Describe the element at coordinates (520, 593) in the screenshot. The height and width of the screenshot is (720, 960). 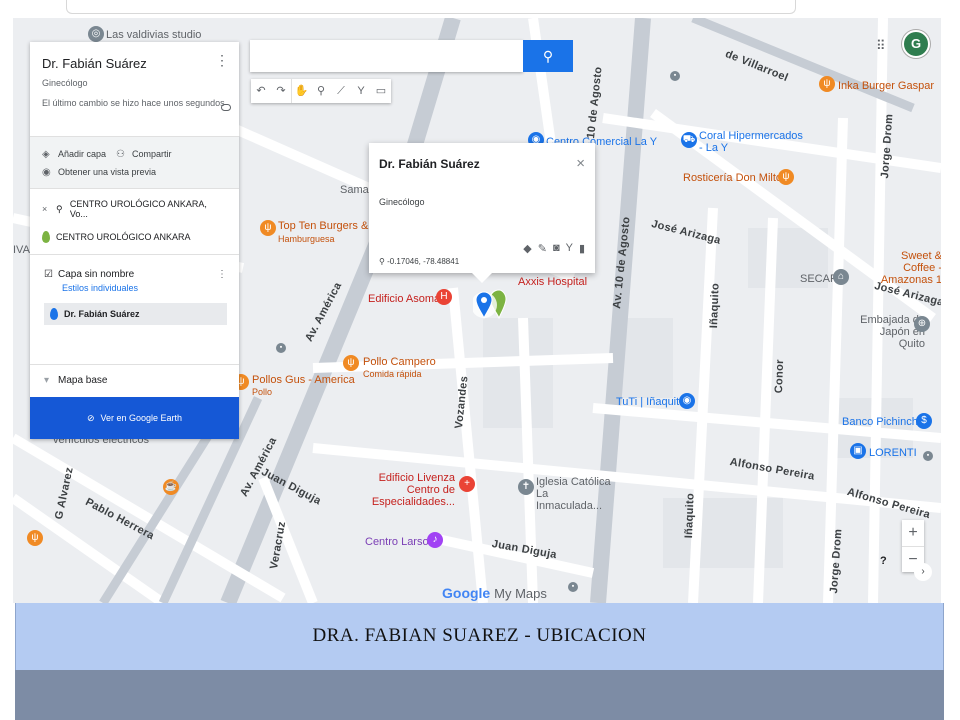
I see `logo-mymaps-text: My Maps` at that location.